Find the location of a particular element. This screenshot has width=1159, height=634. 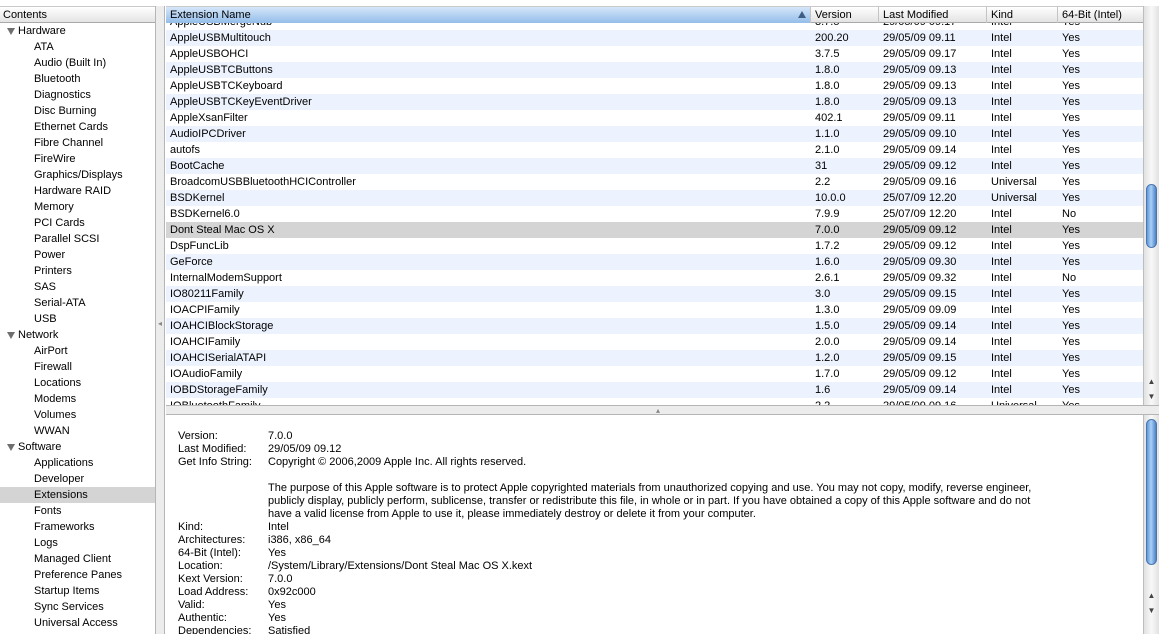

column-header-extension-name: Extension Name is located at coordinates (488, 15).